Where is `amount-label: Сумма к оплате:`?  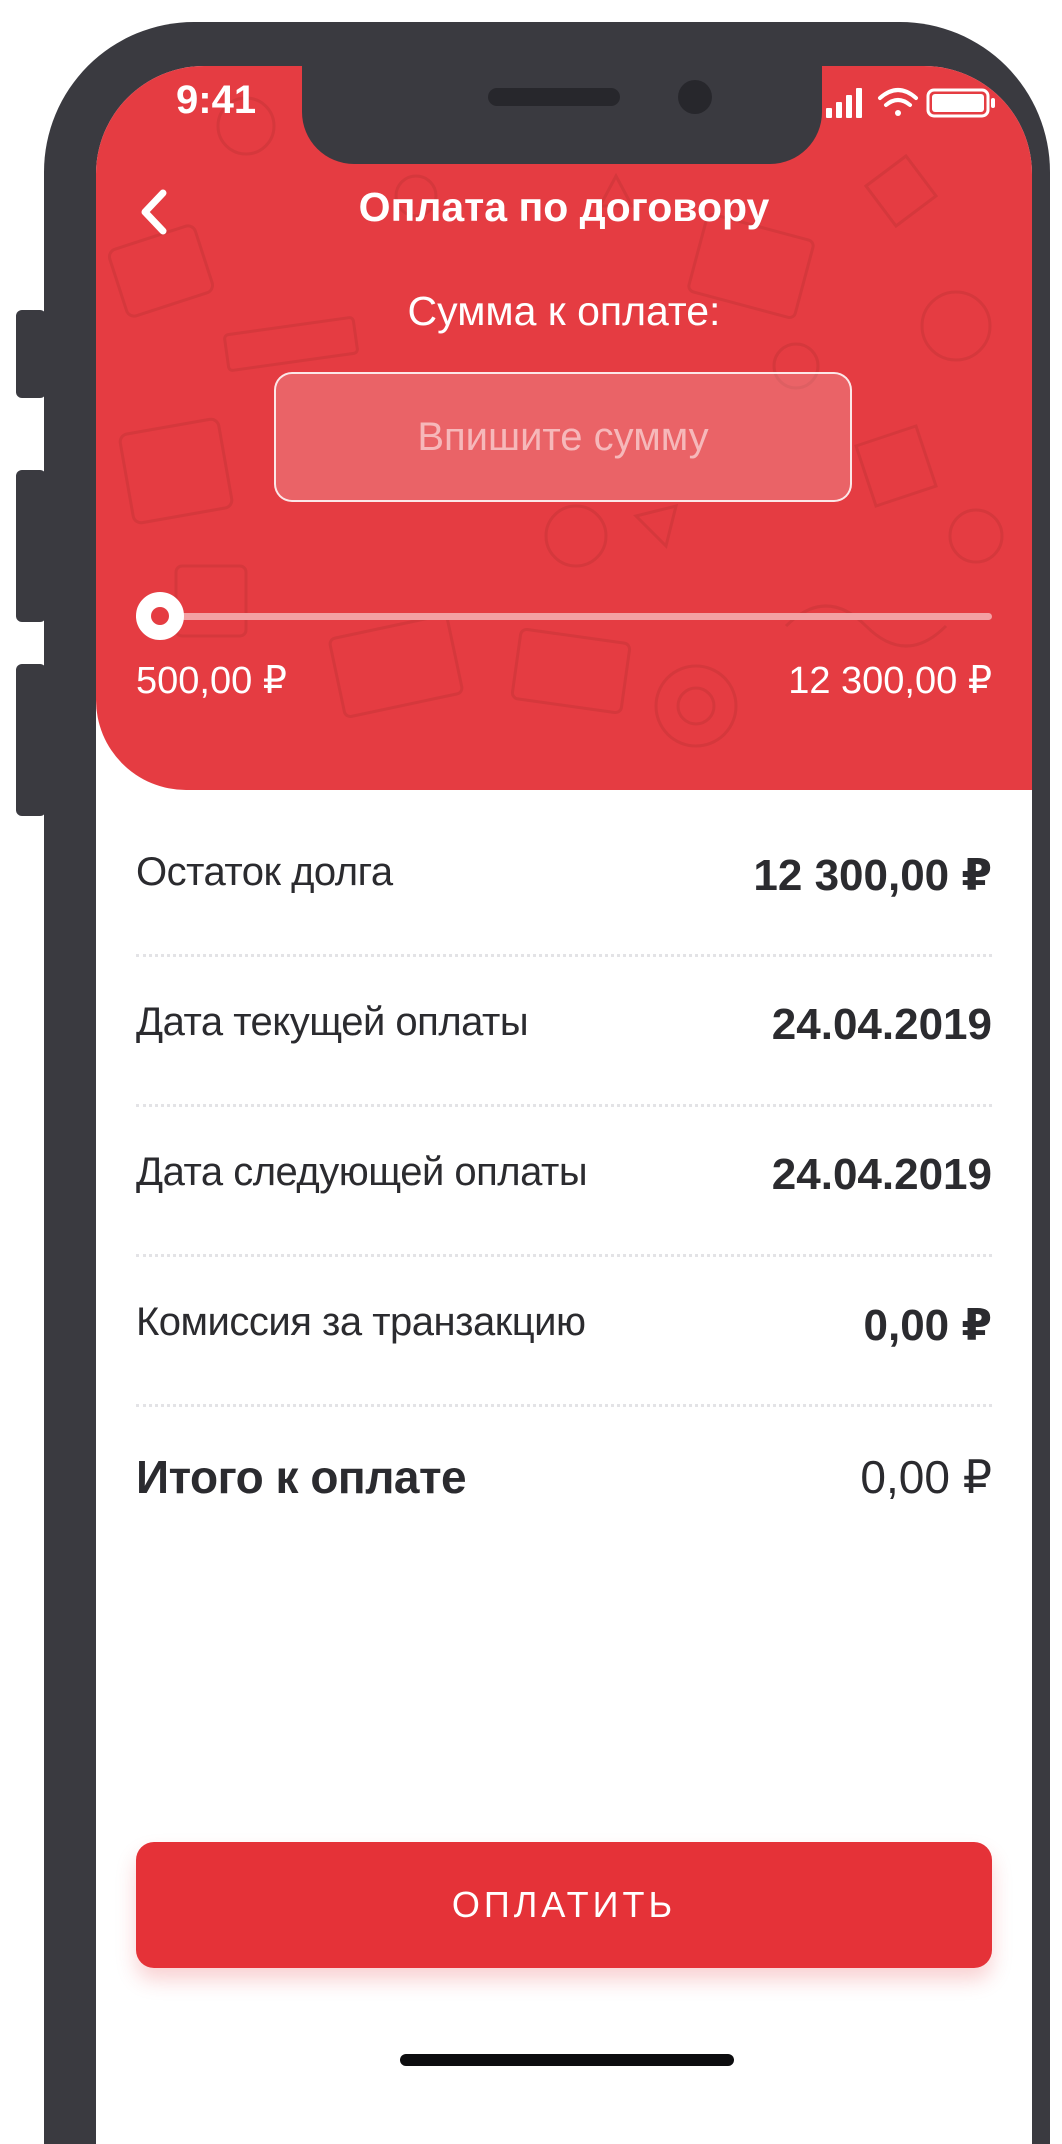
amount-label: Сумма к оплате: is located at coordinates (564, 311).